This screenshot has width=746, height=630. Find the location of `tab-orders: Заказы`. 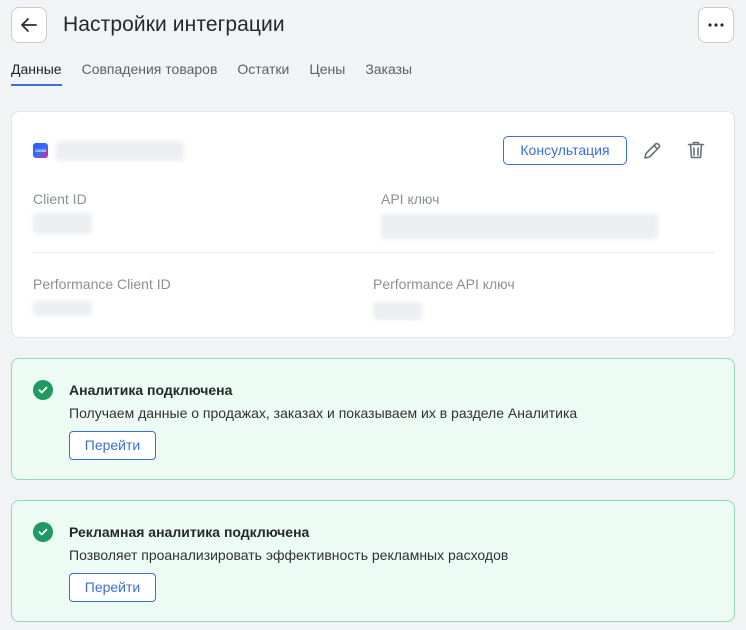

tab-orders: Заказы is located at coordinates (388, 73).